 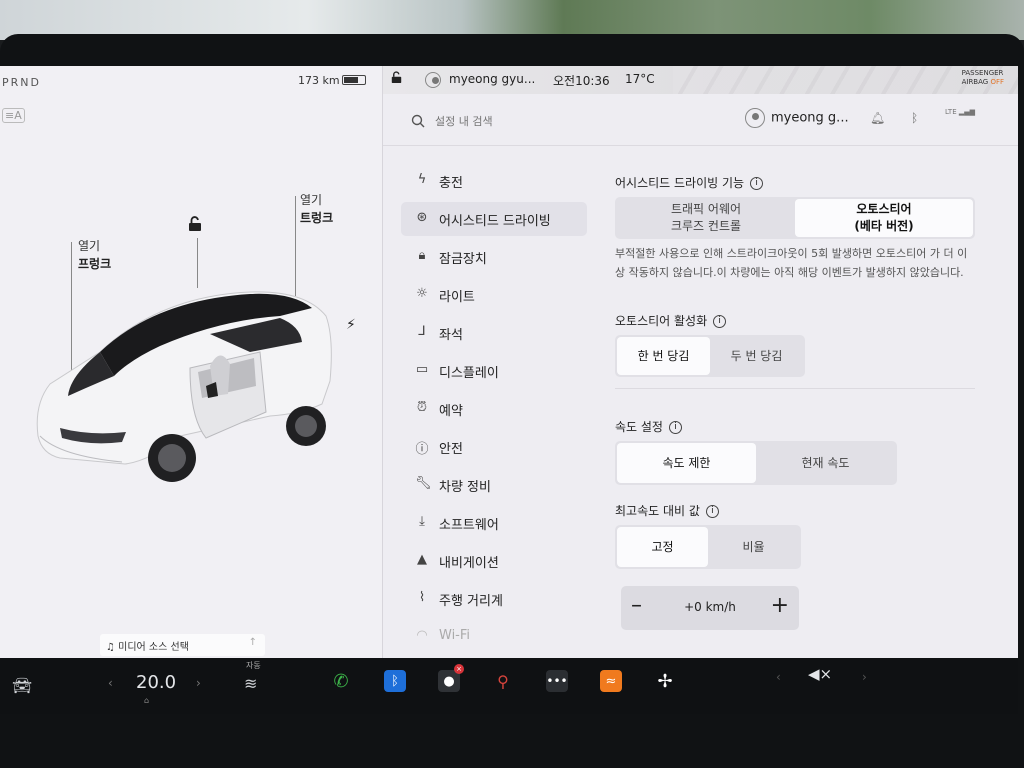 I want to click on music-note-icon: ♫, so click(x=112, y=647).